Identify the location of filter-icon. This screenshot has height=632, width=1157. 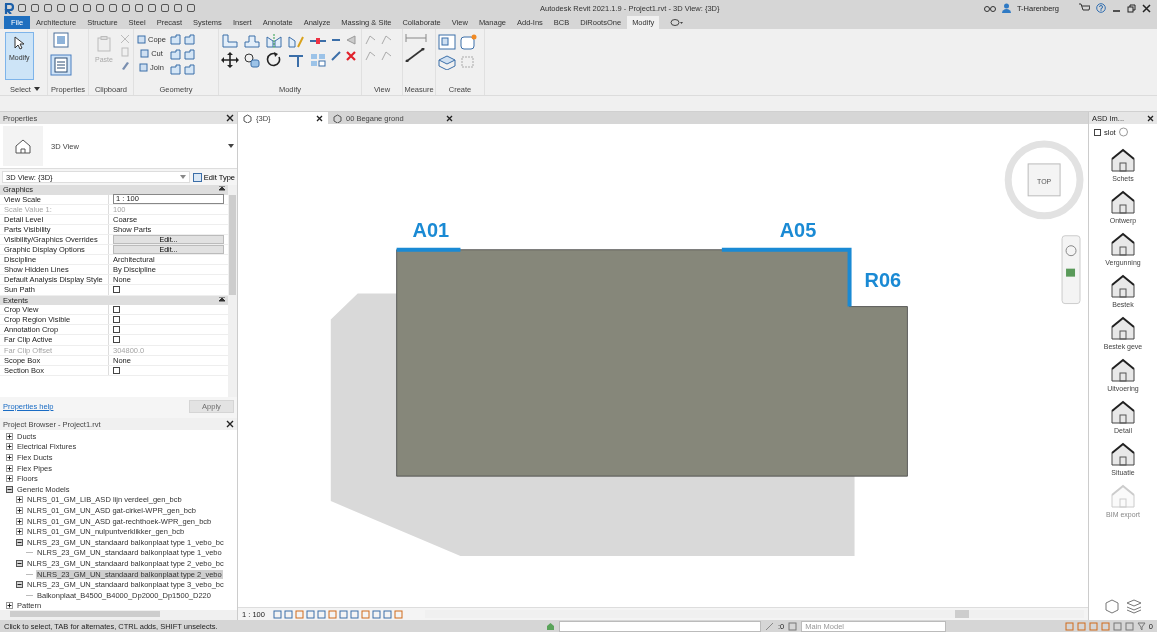
(1141, 626).